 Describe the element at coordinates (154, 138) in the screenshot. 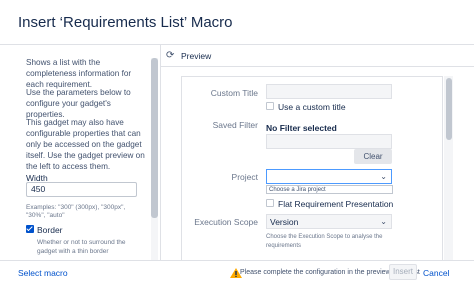

I see `sidebar-scroll-thumb` at that location.